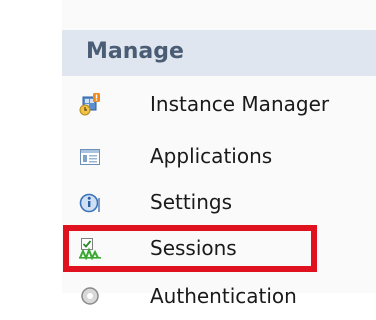  I want to click on authentication-icon, so click(90, 296).